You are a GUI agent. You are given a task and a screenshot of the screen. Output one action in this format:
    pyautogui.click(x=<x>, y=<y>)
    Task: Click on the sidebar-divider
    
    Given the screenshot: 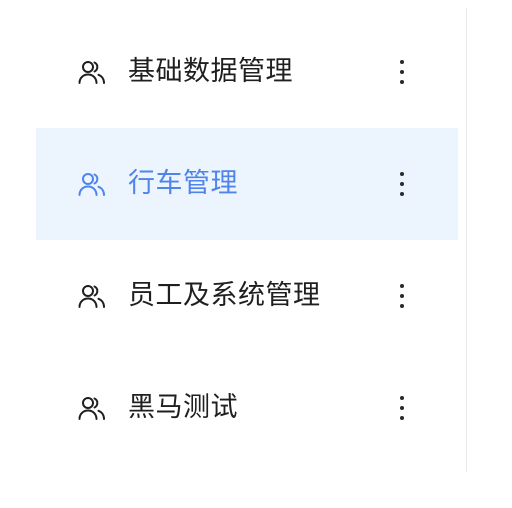 What is the action you would take?
    pyautogui.click(x=466, y=240)
    